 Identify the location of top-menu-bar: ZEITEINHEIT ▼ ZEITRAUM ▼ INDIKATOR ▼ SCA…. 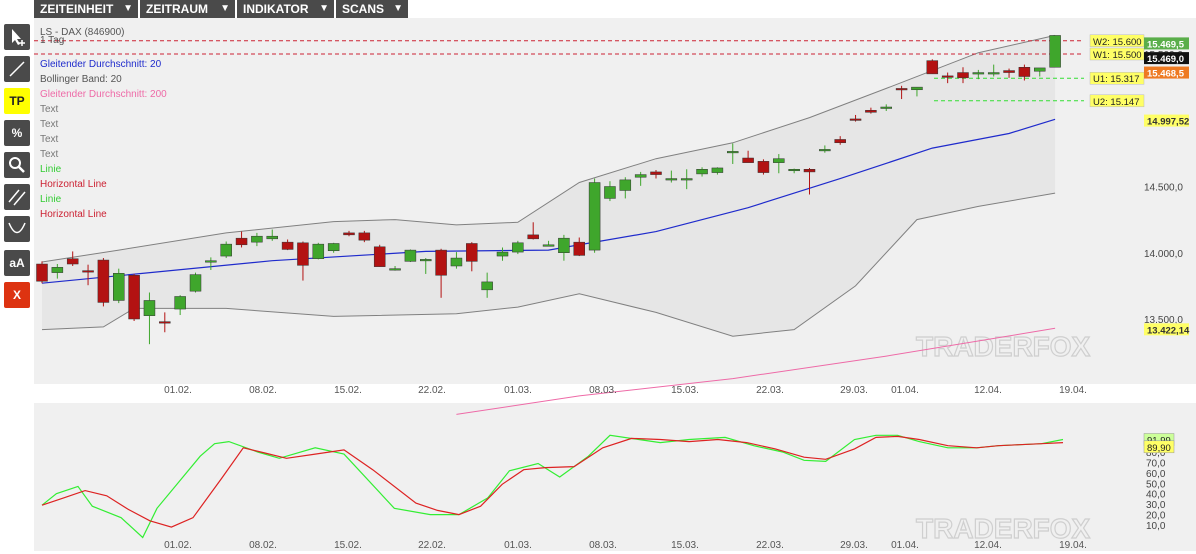
(615, 9).